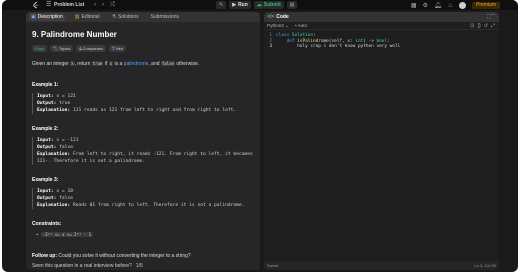  What do you see at coordinates (455, 5) in the screenshot?
I see `top-right-tools: ▦ ⚙ 🔔︎ ♨ Premium` at bounding box center [455, 5].